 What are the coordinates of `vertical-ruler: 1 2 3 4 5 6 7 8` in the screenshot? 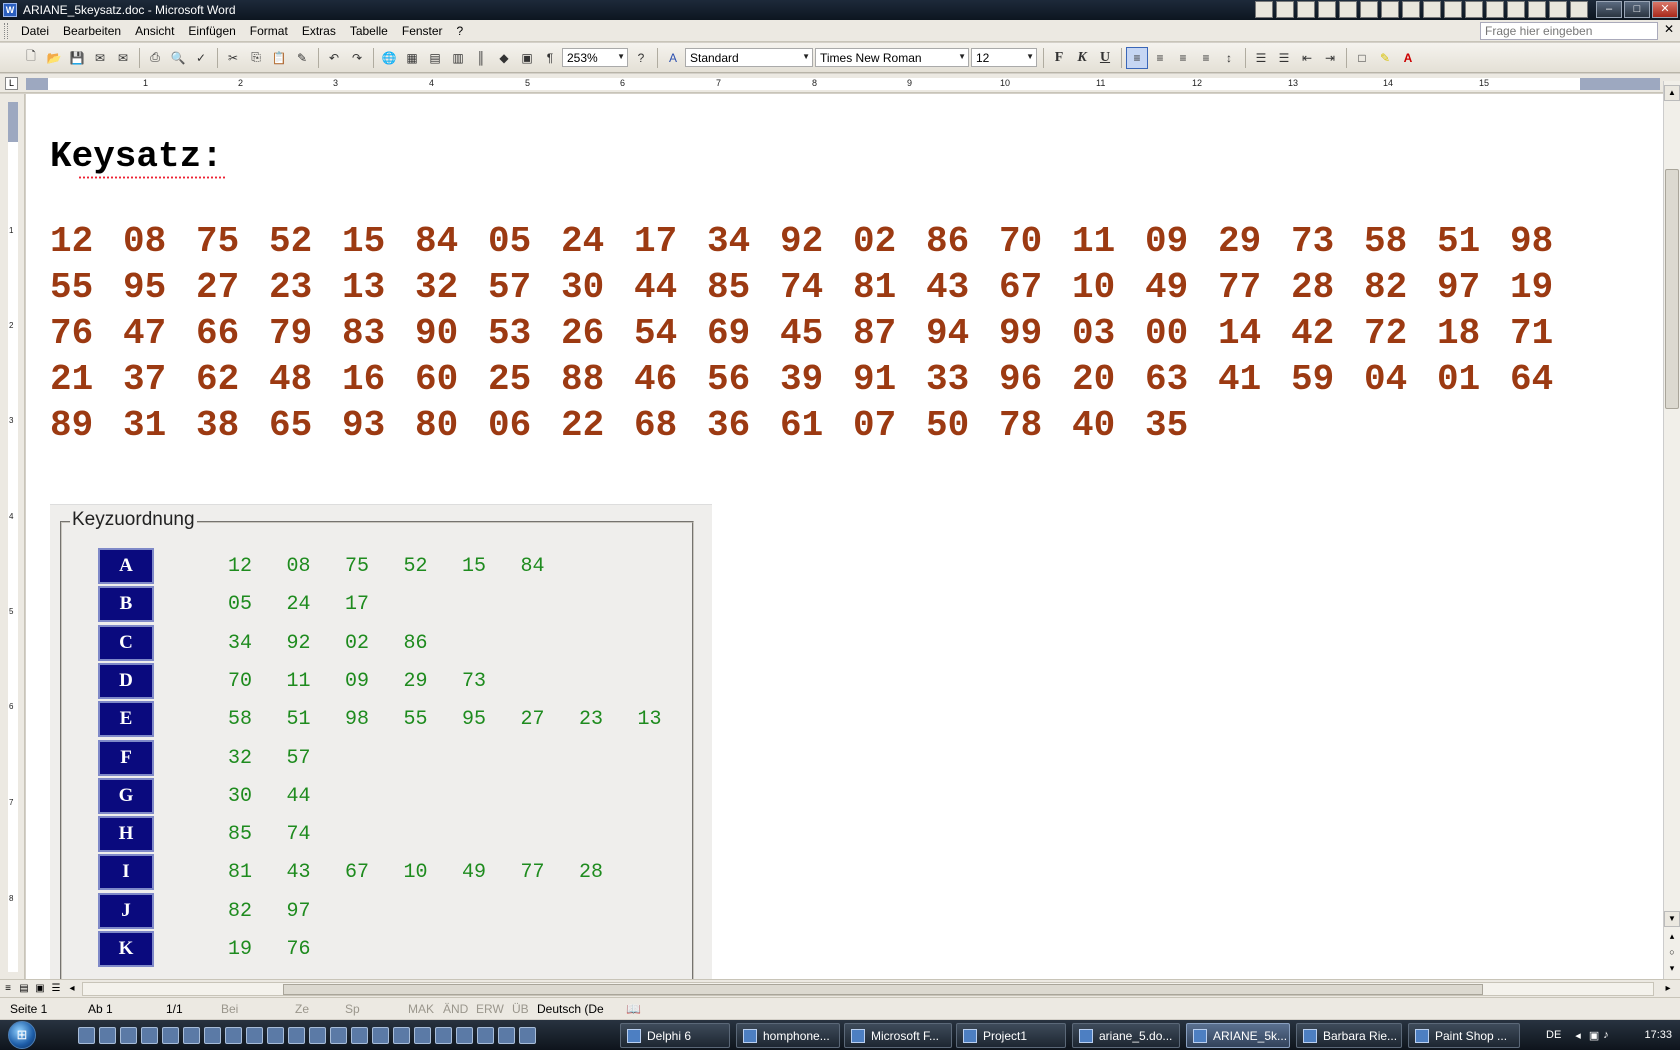 It's located at (12, 536).